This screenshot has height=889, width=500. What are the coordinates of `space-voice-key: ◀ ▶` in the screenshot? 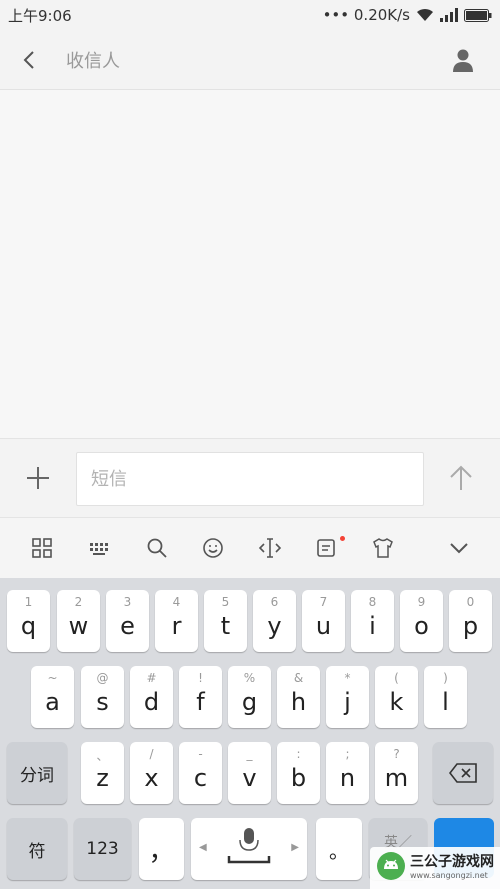 It's located at (249, 849).